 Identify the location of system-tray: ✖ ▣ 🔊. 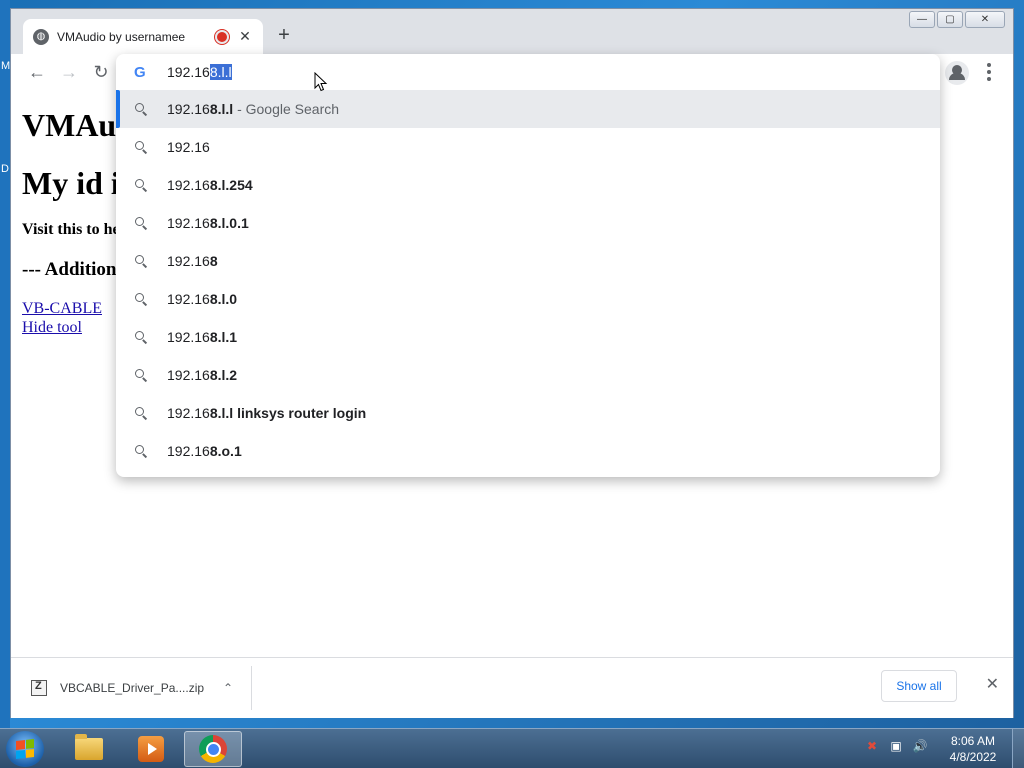
(896, 747).